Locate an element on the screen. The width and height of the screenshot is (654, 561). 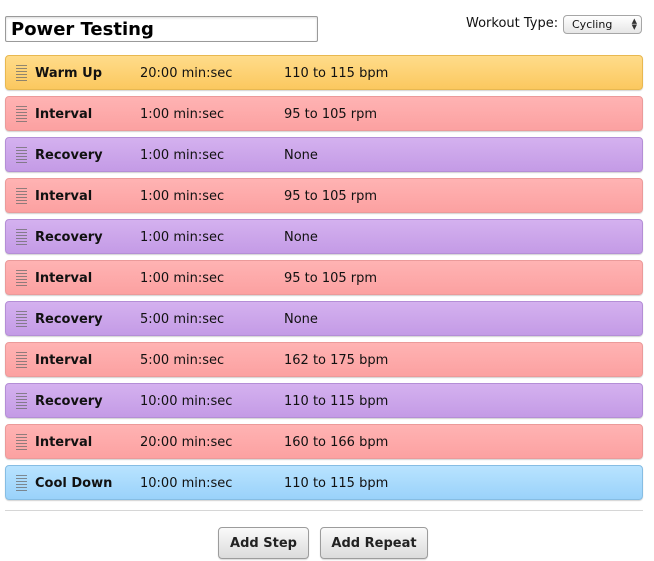
workout-step: Interval 5:00 min:sec 162 to 175 bpm is located at coordinates (324, 359).